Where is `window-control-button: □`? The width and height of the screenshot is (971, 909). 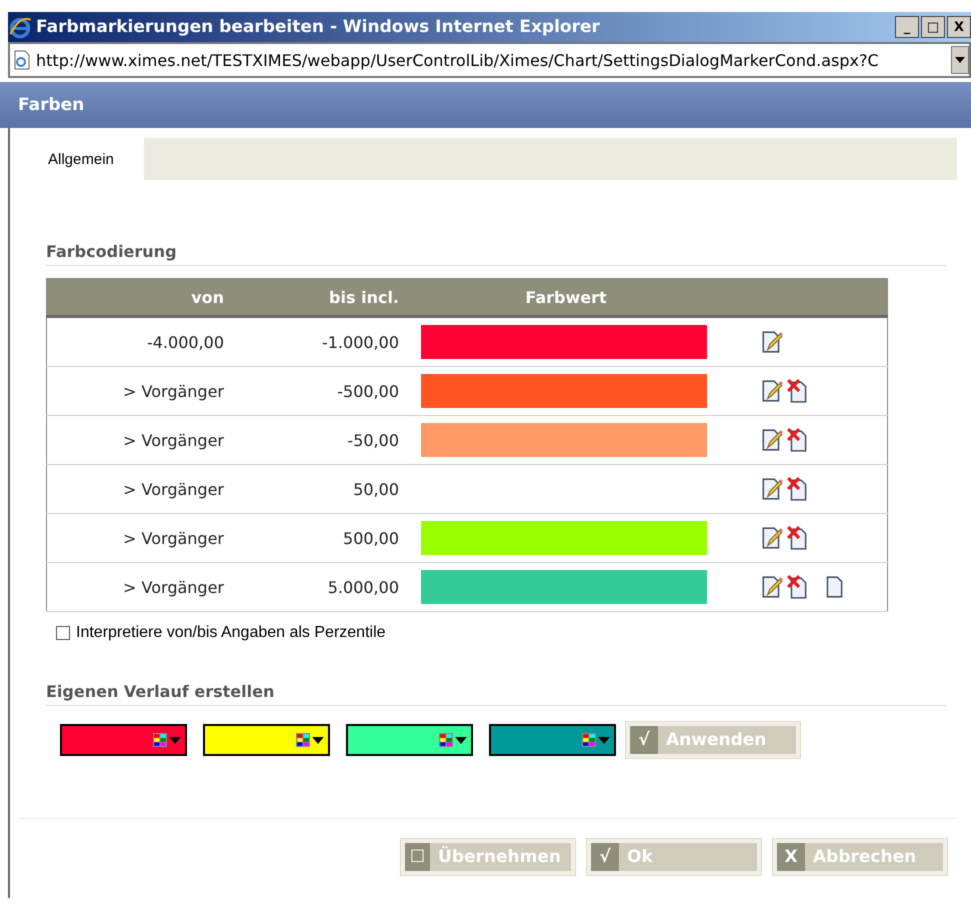
window-control-button: □ is located at coordinates (933, 27).